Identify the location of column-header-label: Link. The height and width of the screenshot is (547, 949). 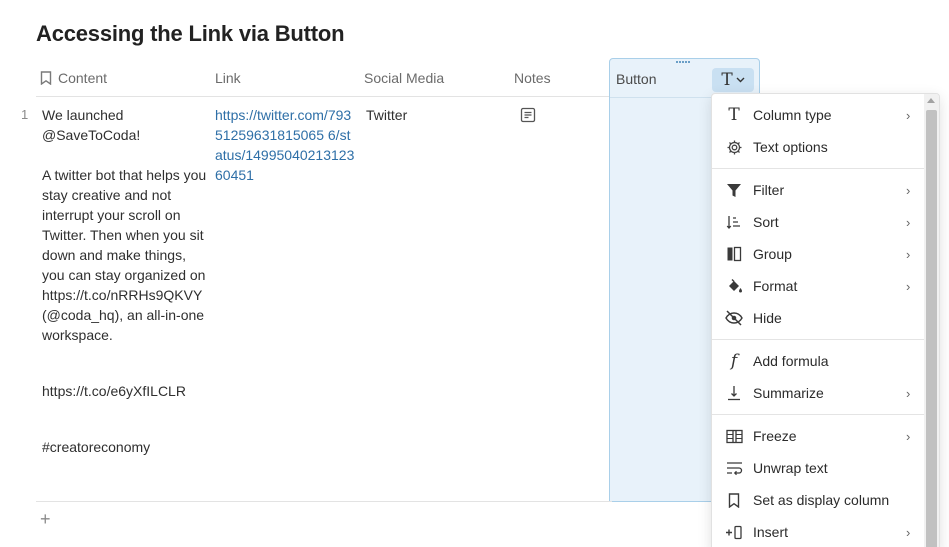
(228, 78).